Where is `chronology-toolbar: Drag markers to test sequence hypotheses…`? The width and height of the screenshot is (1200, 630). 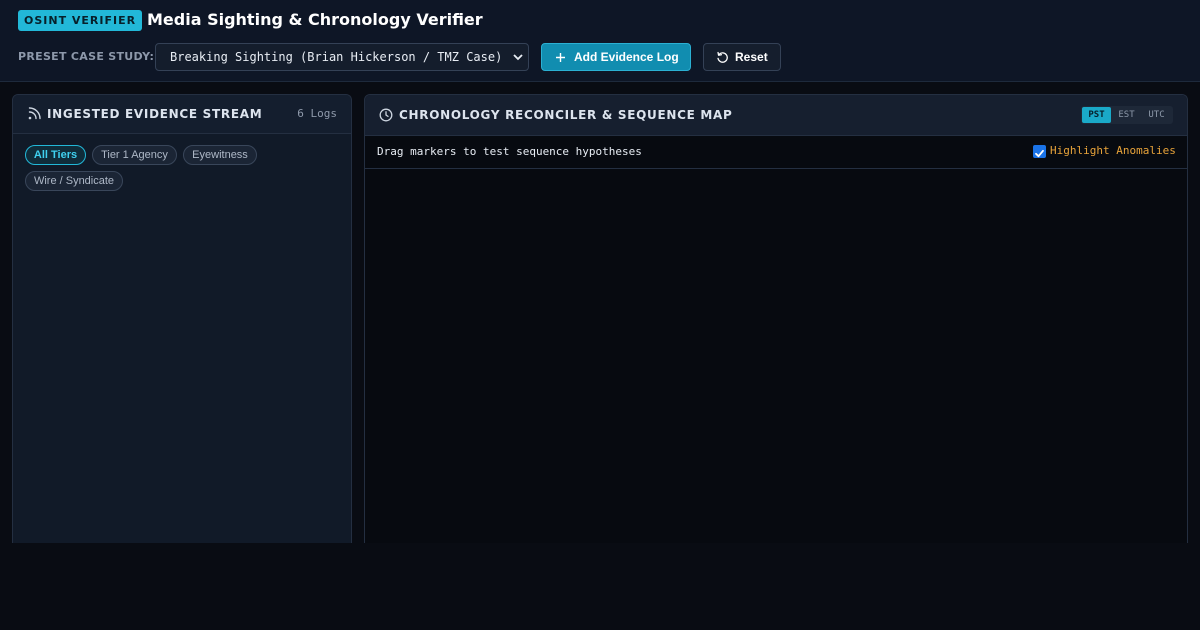 chronology-toolbar: Drag markers to test sequence hypotheses… is located at coordinates (776, 152).